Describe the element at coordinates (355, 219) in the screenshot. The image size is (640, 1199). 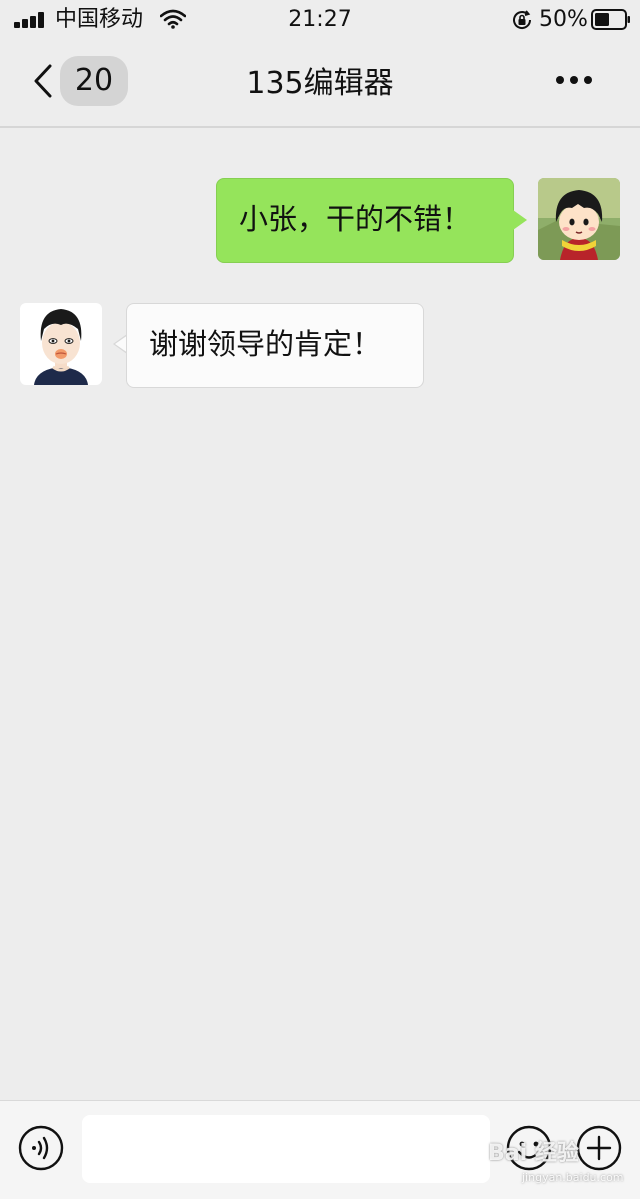
I see `message-text: 小张，干的不错！` at that location.